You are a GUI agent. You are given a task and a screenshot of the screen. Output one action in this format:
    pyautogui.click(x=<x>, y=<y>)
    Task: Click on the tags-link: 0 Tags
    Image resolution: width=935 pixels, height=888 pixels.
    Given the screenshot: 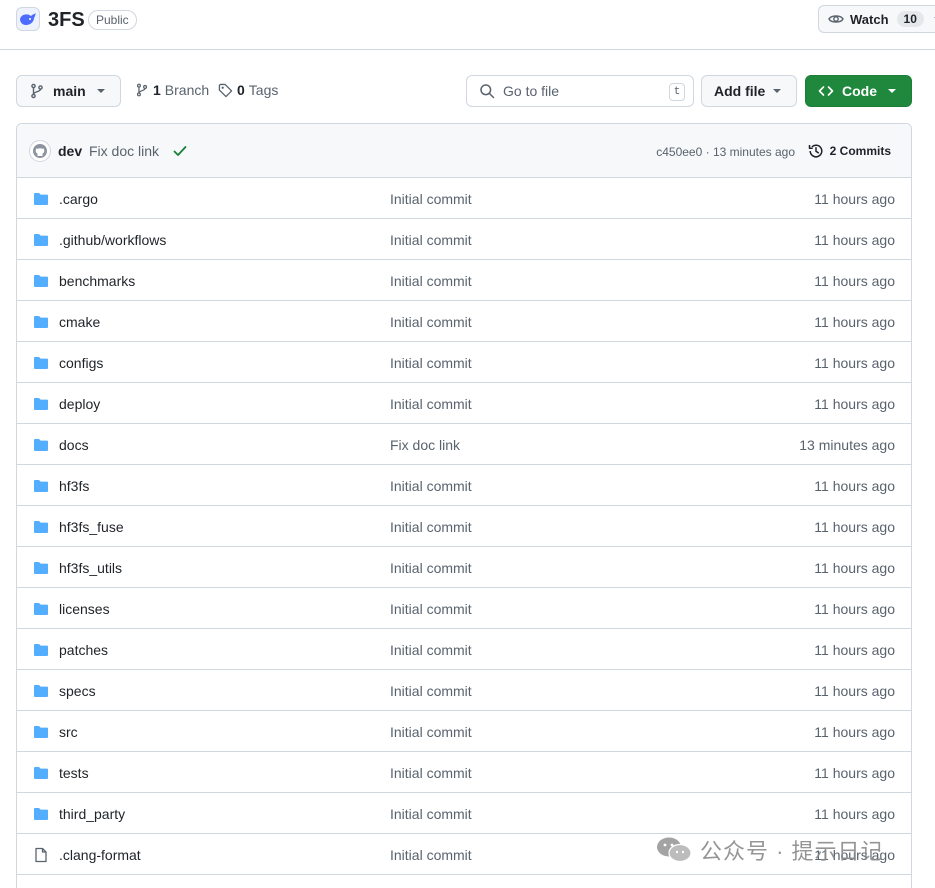 What is the action you would take?
    pyautogui.click(x=248, y=90)
    